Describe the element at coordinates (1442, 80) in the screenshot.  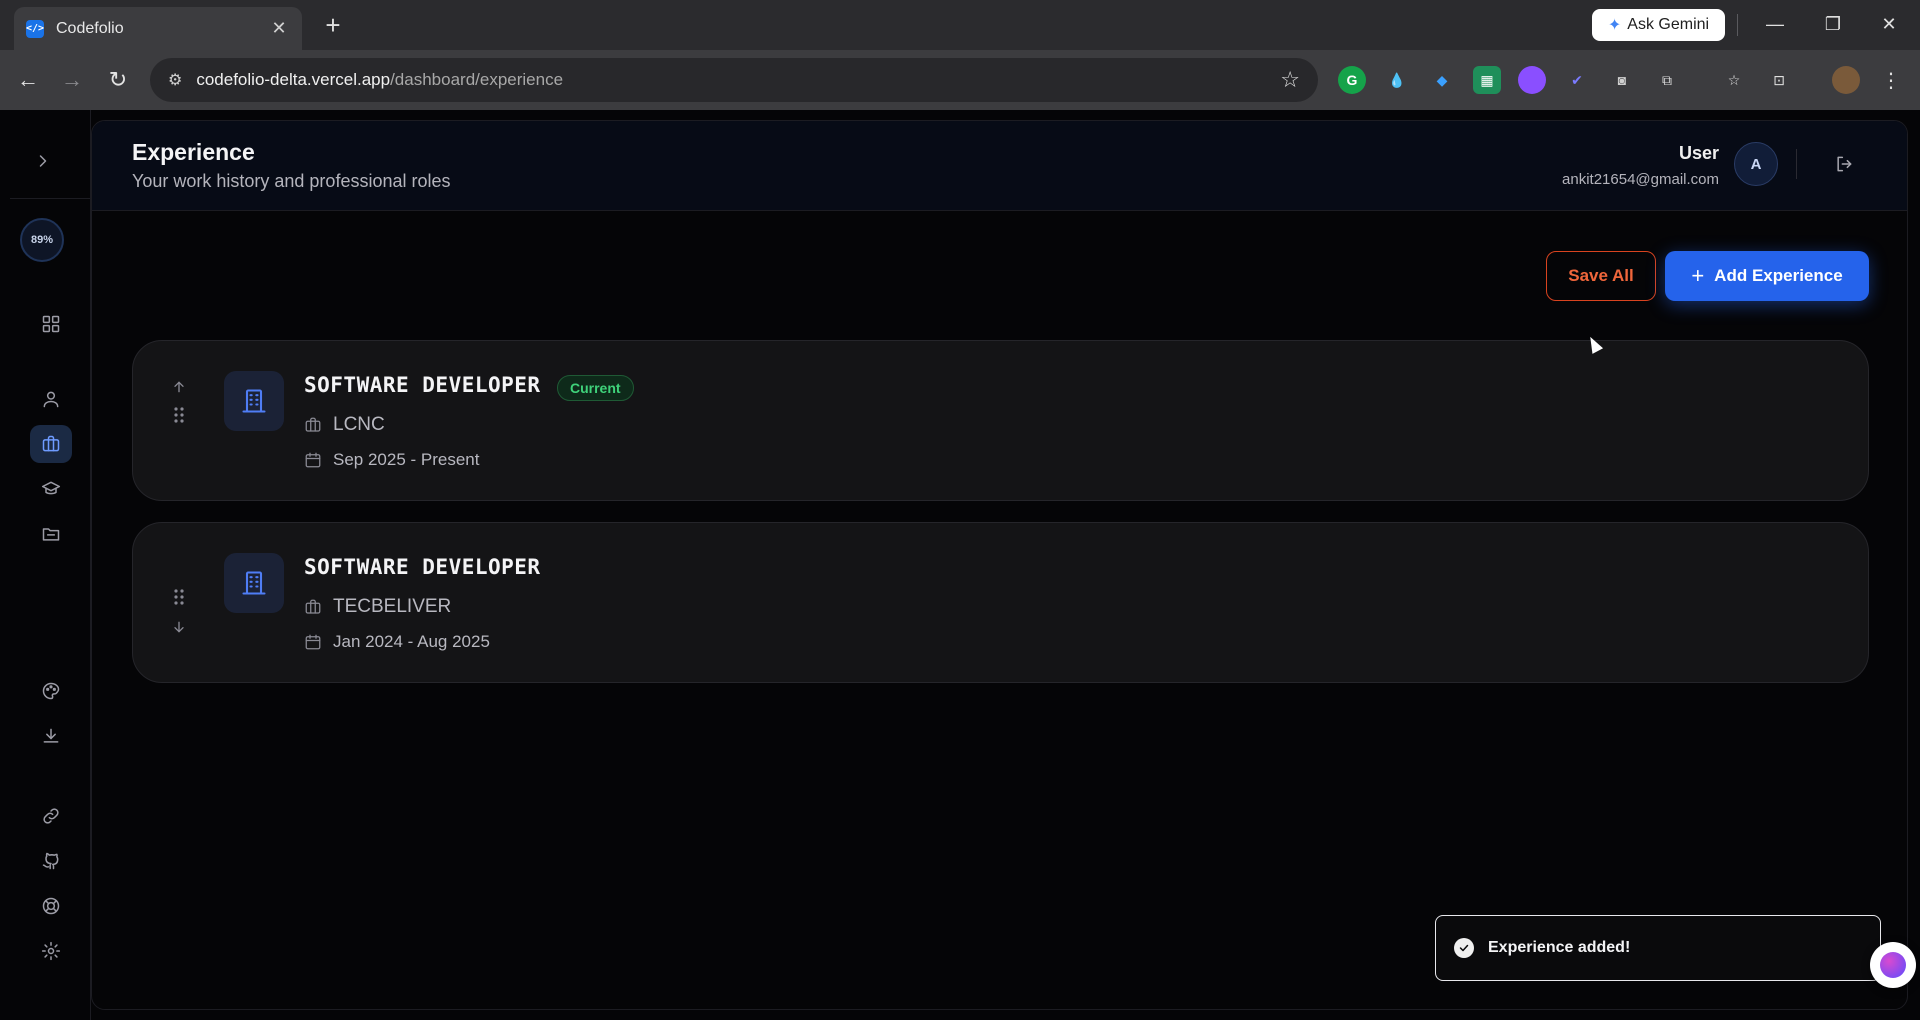
I see `diamond-extension-icon: ◆` at that location.